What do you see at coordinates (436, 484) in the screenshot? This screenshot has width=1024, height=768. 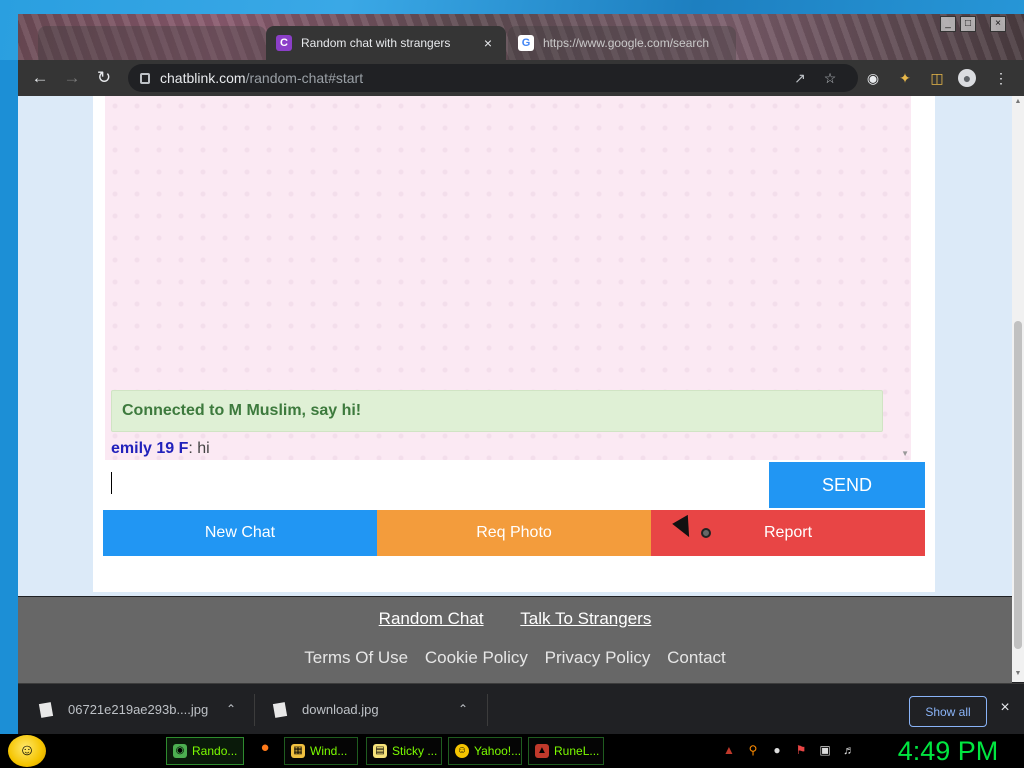 I see `message-input` at bounding box center [436, 484].